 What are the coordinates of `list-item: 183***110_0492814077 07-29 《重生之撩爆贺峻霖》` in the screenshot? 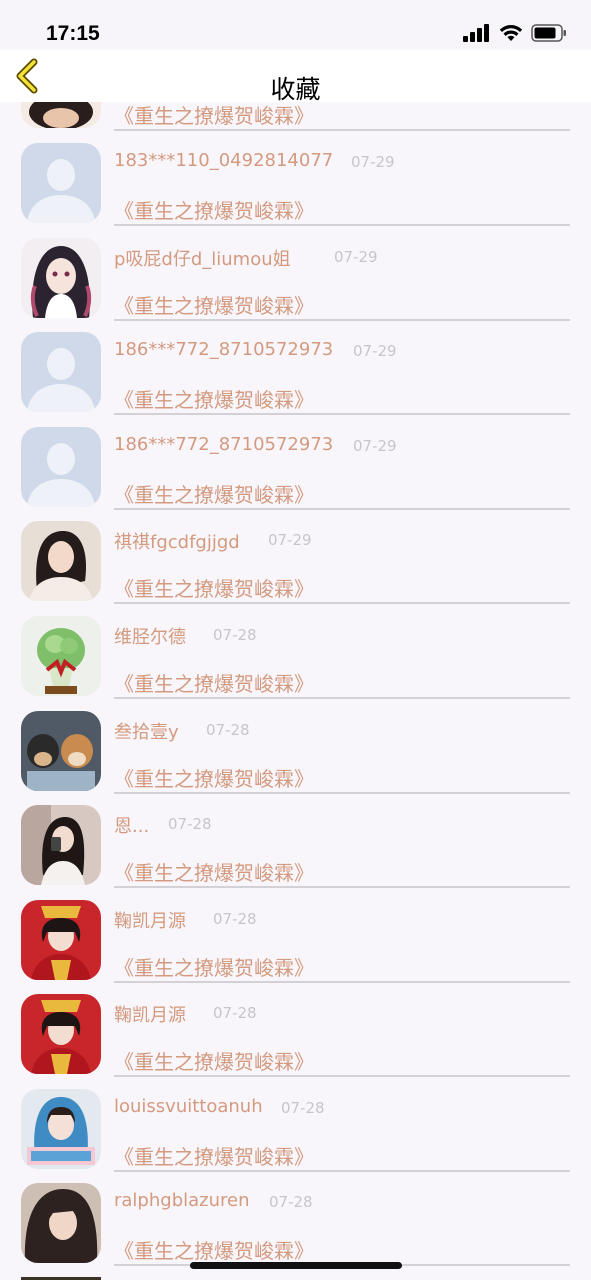 It's located at (295, 190).